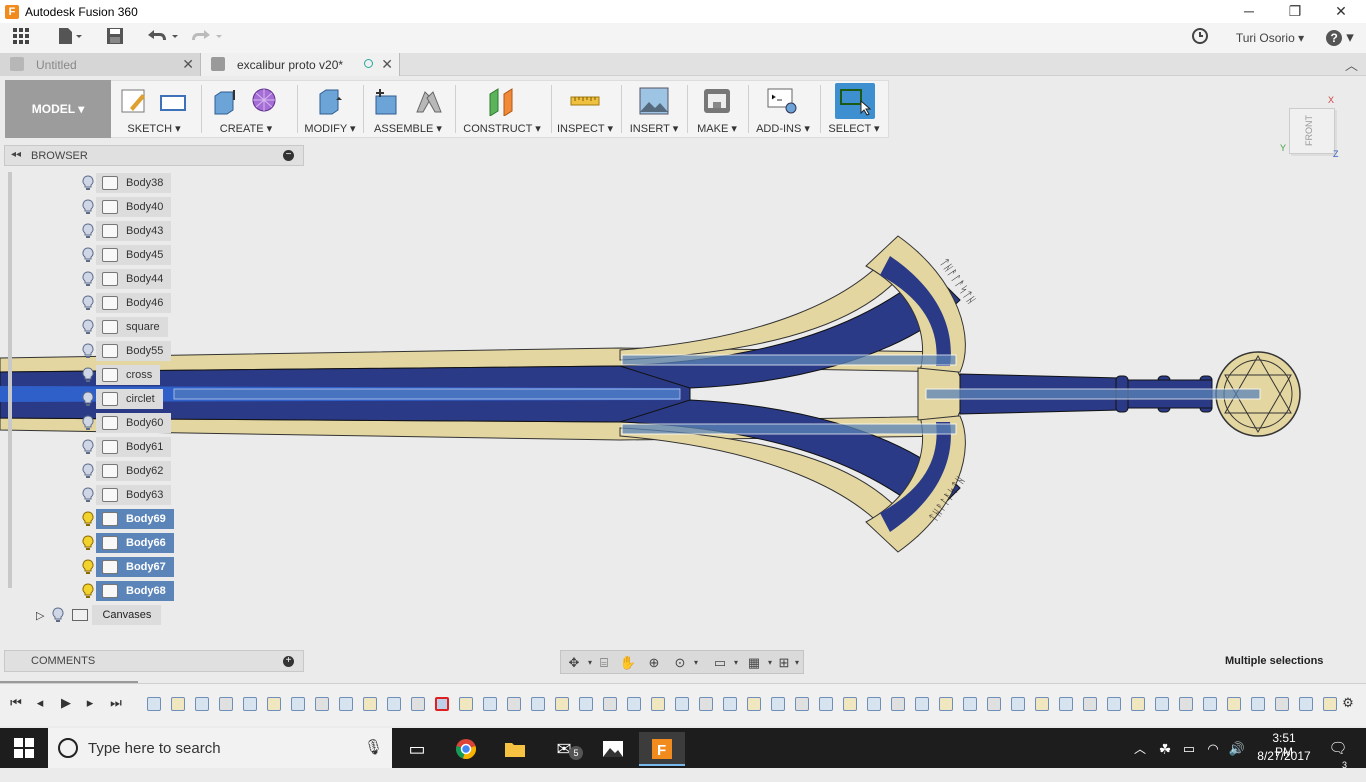 The width and height of the screenshot is (1366, 782). Describe the element at coordinates (188, 64) in the screenshot. I see `close-tab-icon: ✕` at that location.